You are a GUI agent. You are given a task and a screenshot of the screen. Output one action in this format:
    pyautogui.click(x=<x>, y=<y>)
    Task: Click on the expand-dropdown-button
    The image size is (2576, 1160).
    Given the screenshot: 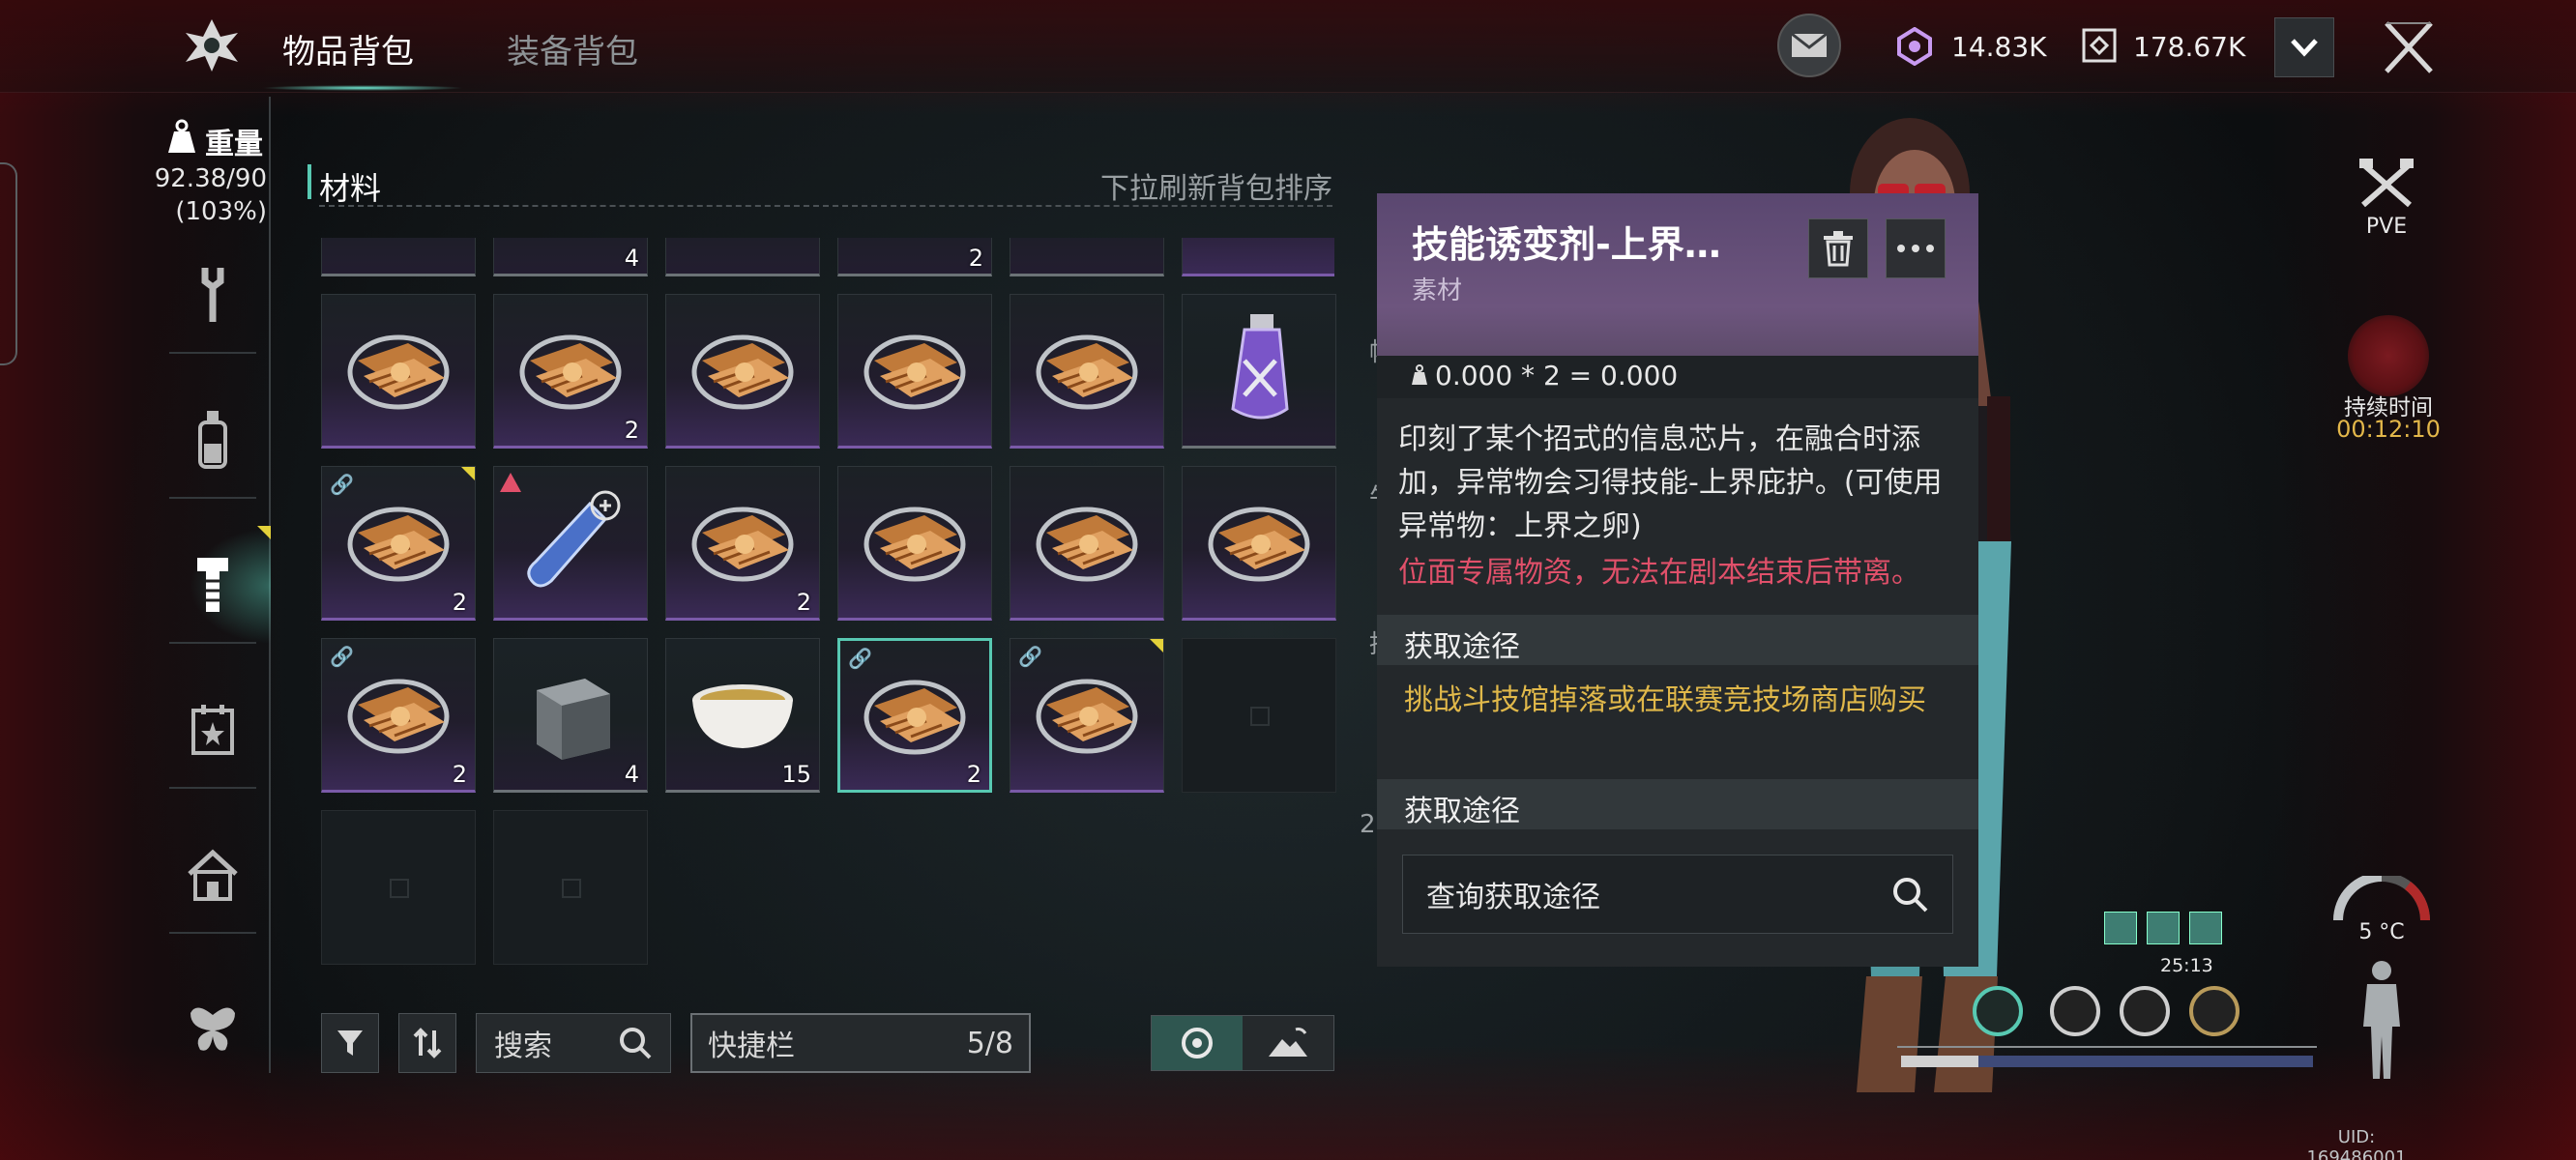 What is the action you would take?
    pyautogui.click(x=2304, y=47)
    